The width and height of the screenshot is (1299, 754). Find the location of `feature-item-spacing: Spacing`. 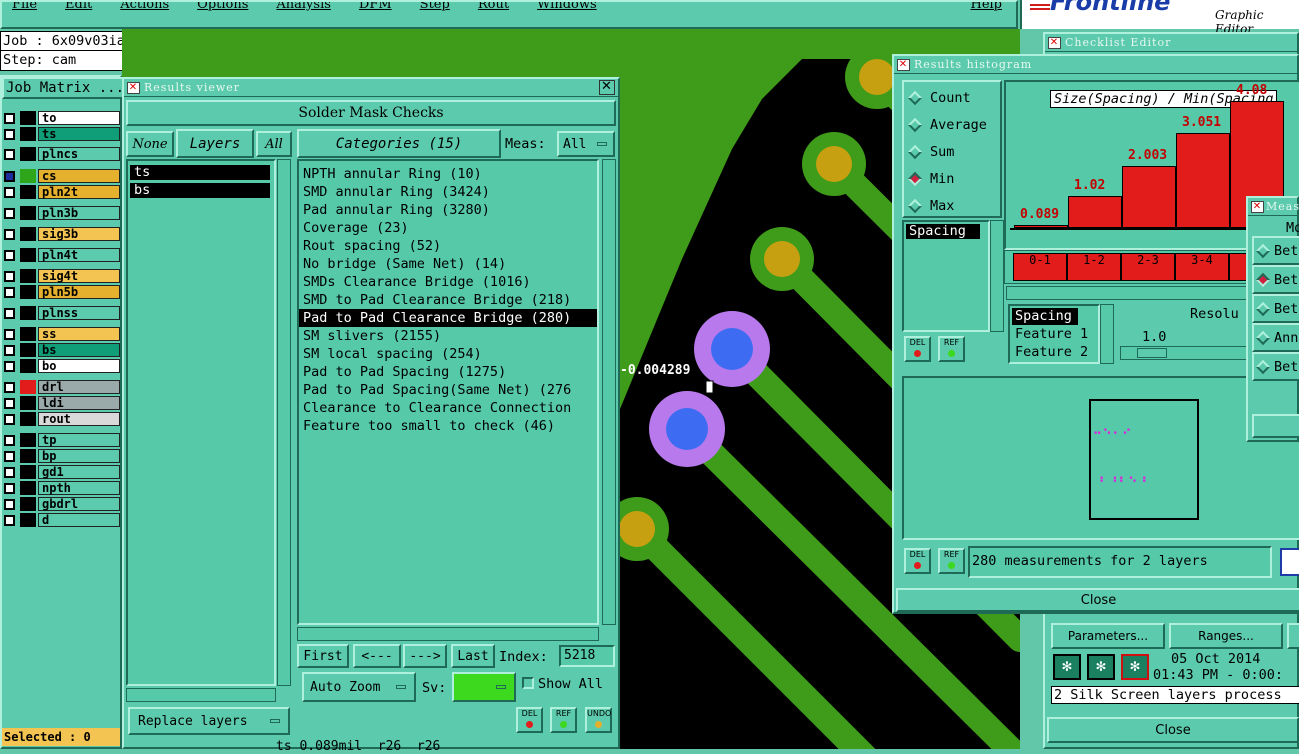

feature-item-spacing: Spacing is located at coordinates (1045, 316).